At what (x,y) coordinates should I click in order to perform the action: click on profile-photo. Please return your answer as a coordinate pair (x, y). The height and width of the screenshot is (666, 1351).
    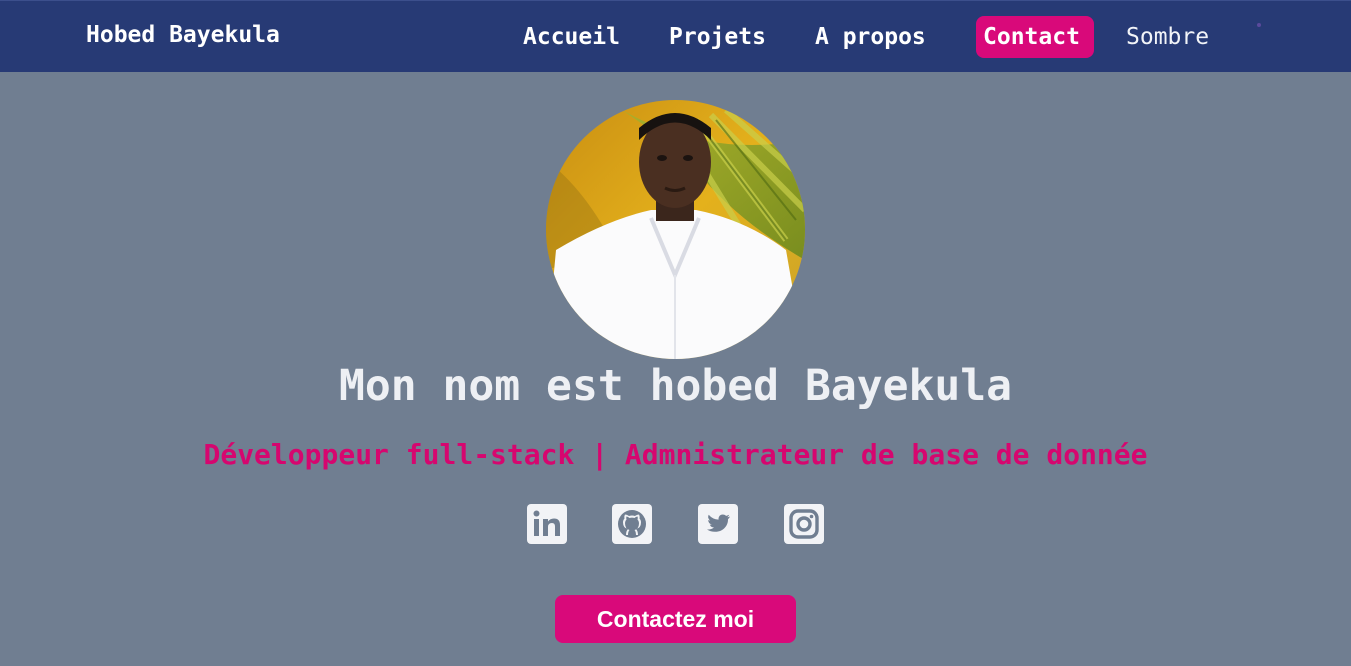
    Looking at the image, I should click on (675, 229).